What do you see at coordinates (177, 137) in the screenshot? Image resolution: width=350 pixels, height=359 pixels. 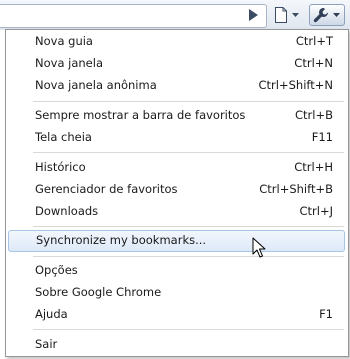 I see `menu-item-full-screen: Tela cheia F11` at bounding box center [177, 137].